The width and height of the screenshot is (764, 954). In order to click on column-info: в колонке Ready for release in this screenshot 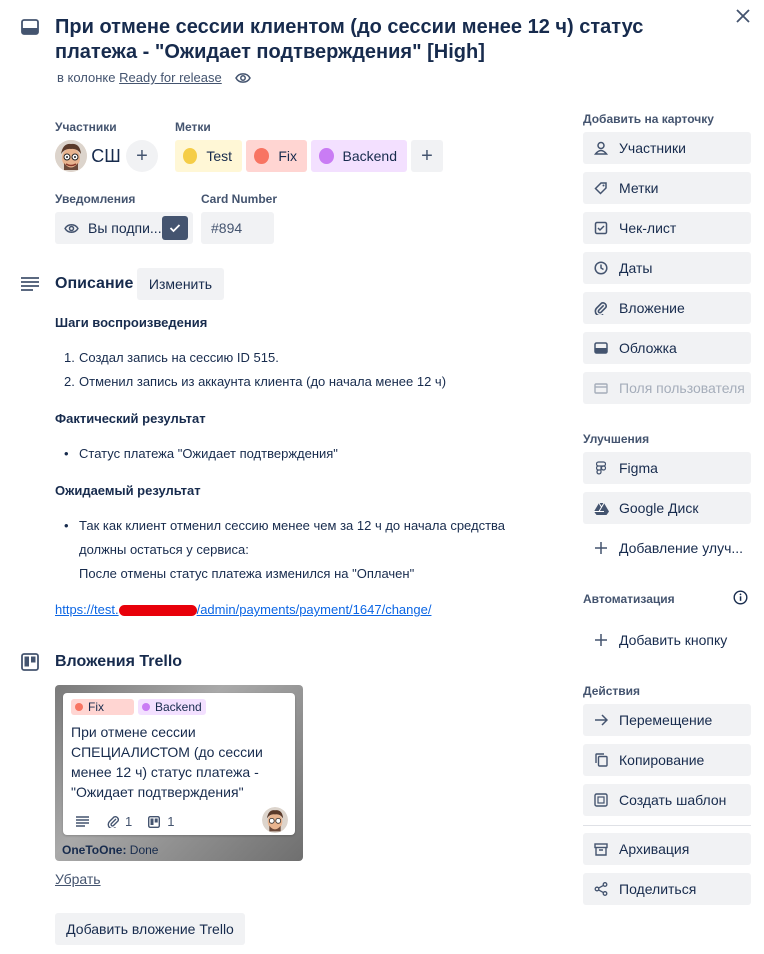, I will do `click(154, 77)`.